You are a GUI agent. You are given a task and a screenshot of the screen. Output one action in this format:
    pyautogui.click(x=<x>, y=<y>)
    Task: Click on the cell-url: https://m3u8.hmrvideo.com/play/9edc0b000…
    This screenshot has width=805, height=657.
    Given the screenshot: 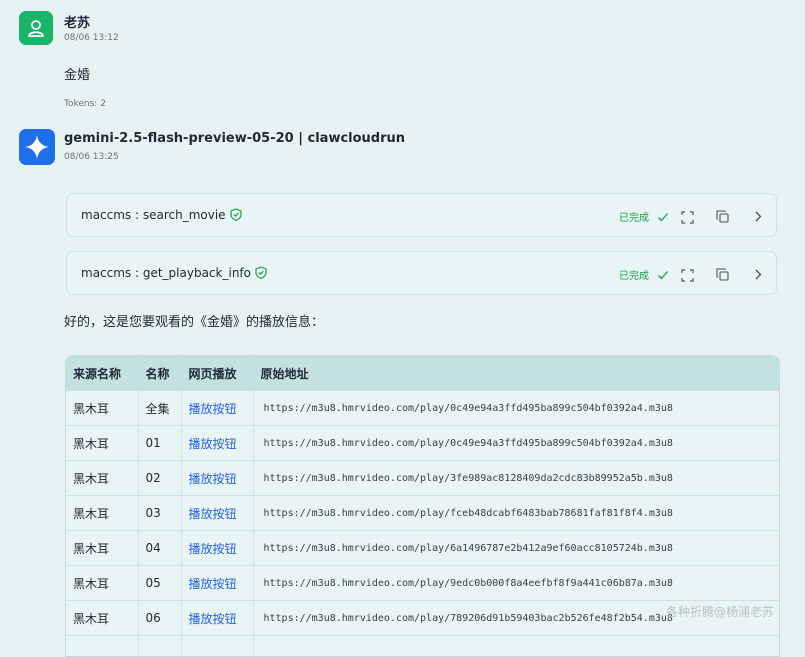 What is the action you would take?
    pyautogui.click(x=516, y=583)
    